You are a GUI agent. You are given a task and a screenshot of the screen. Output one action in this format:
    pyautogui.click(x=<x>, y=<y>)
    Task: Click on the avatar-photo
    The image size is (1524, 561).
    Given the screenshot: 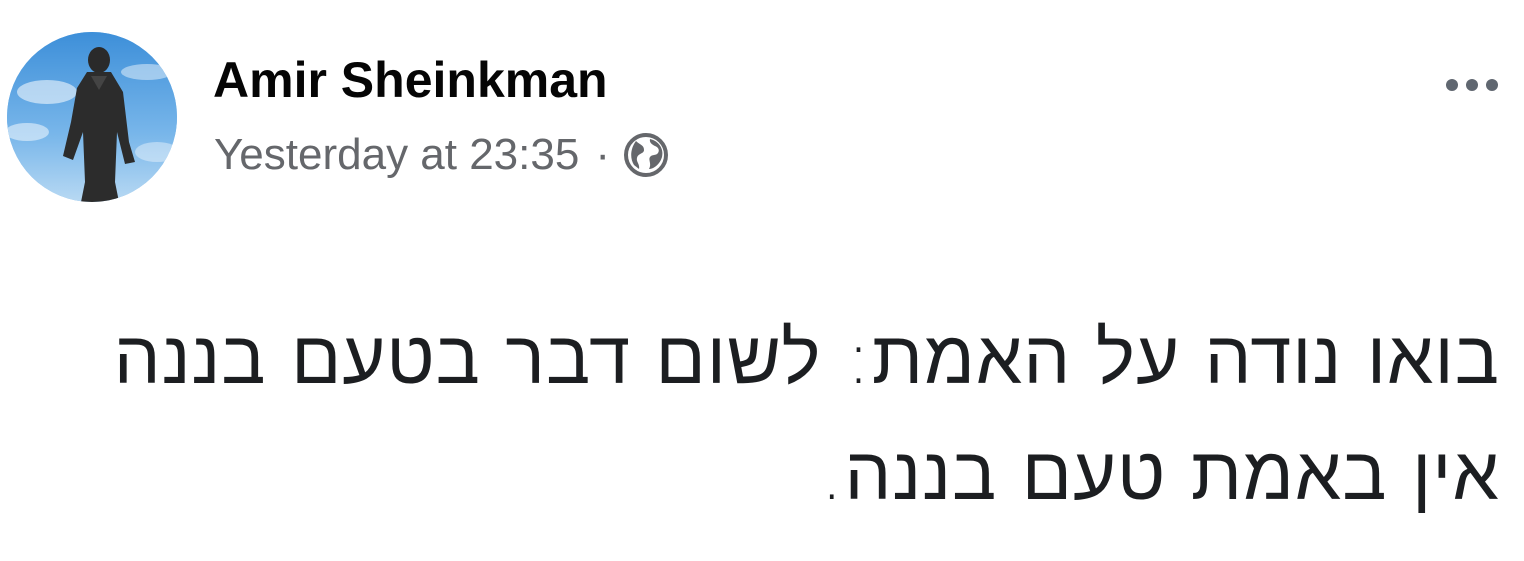 What is the action you would take?
    pyautogui.click(x=92, y=117)
    